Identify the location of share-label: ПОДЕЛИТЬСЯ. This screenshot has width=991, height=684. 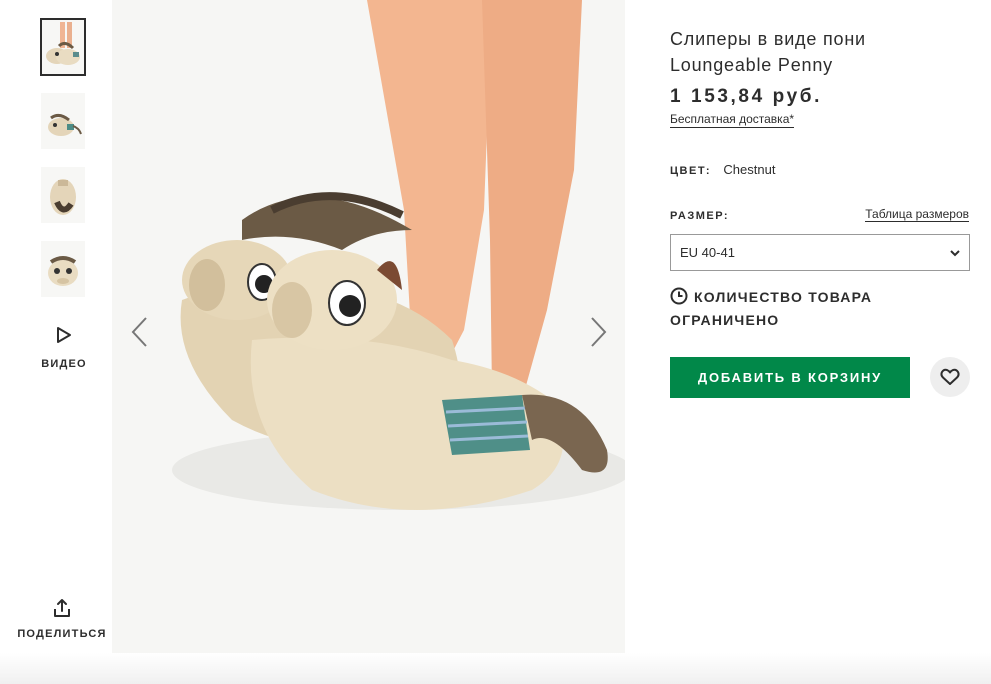
(62, 634).